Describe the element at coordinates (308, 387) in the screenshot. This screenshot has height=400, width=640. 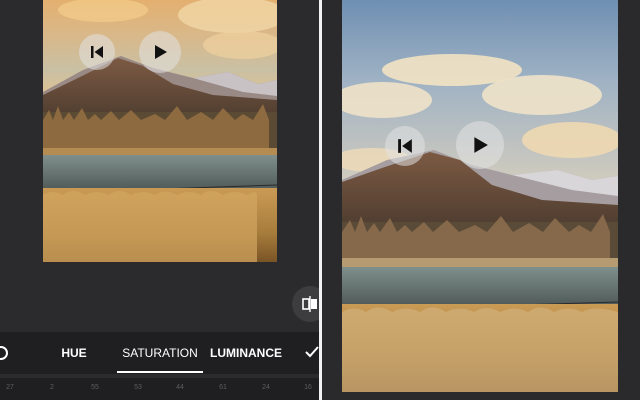
I see `channel-value: 16` at that location.